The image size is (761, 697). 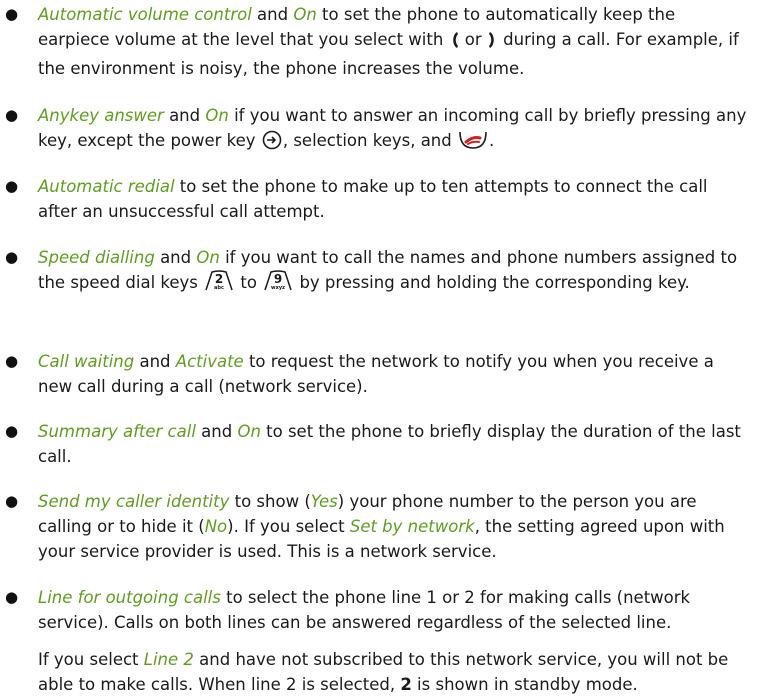 I want to click on term-line-for-outgoing-calls: Line for outgoing calls, so click(x=129, y=597).